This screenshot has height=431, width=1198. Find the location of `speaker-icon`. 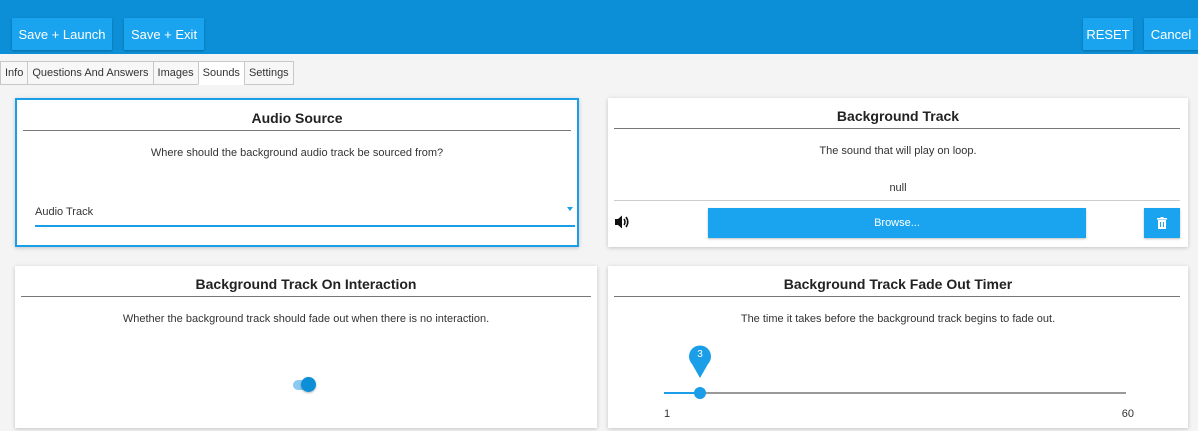

speaker-icon is located at coordinates (622, 222).